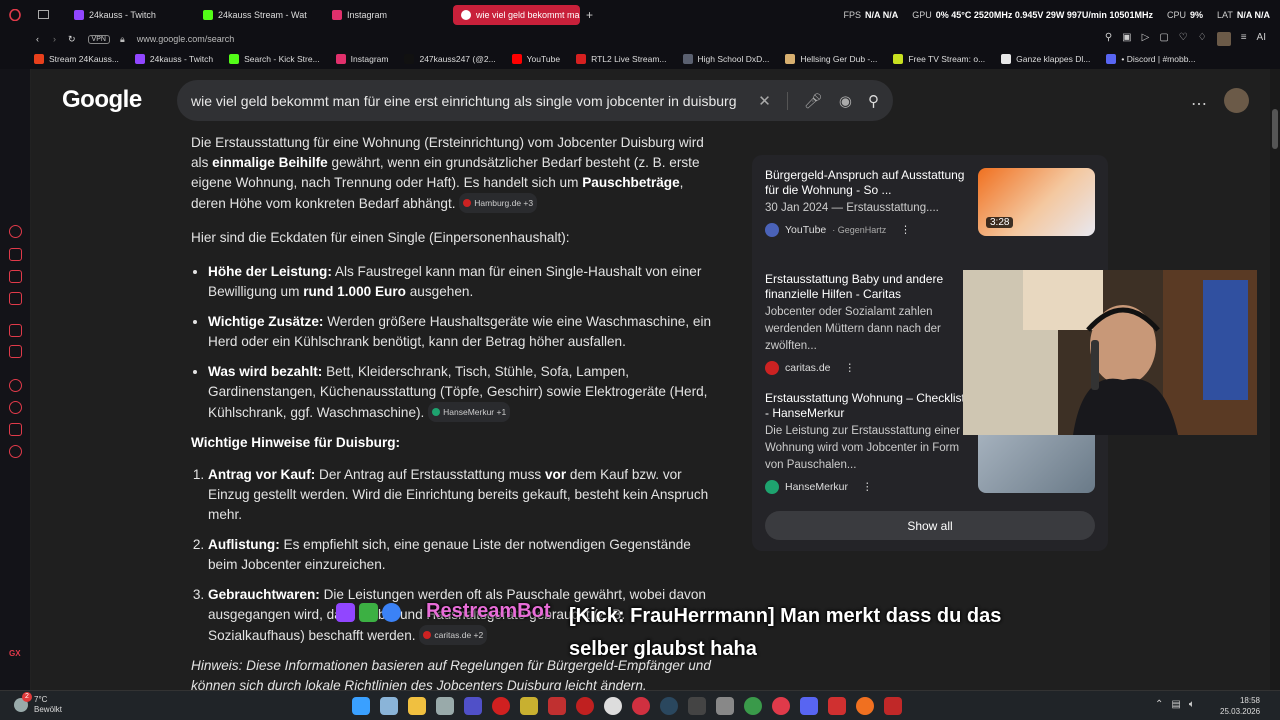 This screenshot has width=1280, height=720. Describe the element at coordinates (262, 14) in the screenshot. I see `tab-label: 24kauss Stream - Wat` at that location.